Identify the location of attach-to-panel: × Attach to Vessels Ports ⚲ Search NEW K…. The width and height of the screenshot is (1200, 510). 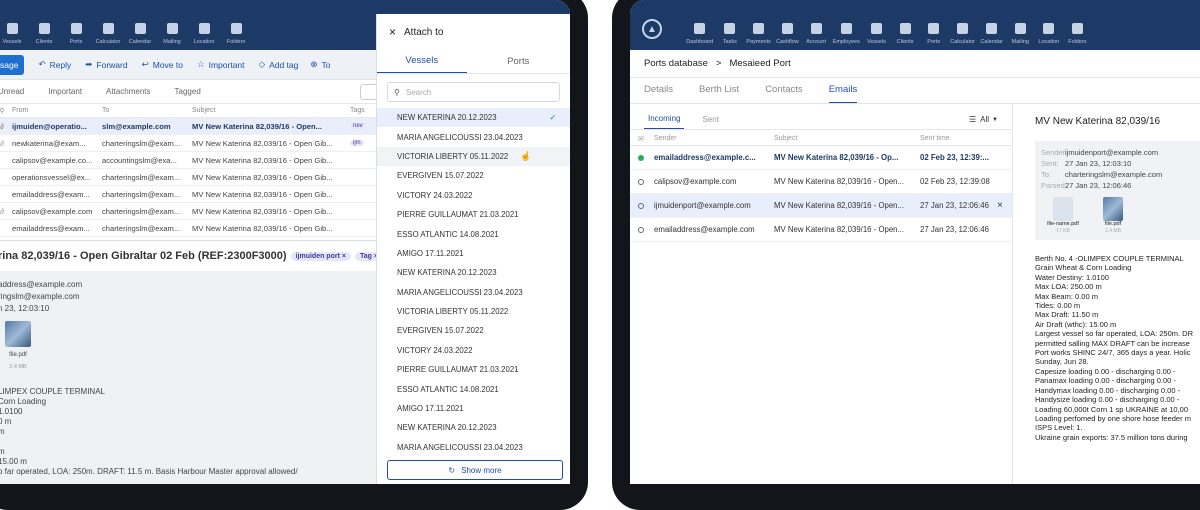
(473, 249).